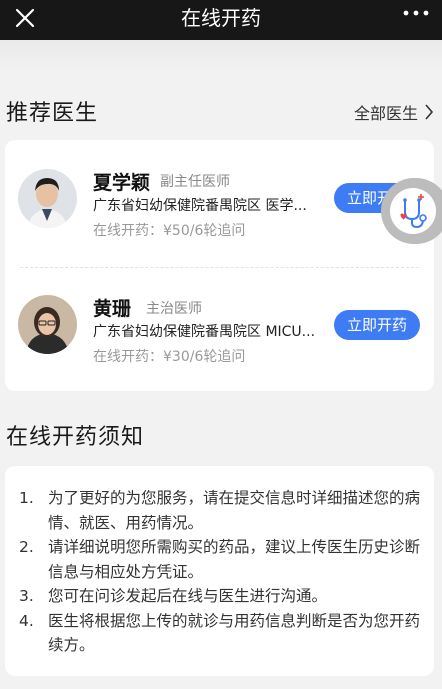  Describe the element at coordinates (188, 596) in the screenshot. I see `notice-text: 您可在问诊发起后在线与医生进行沟通。` at that location.